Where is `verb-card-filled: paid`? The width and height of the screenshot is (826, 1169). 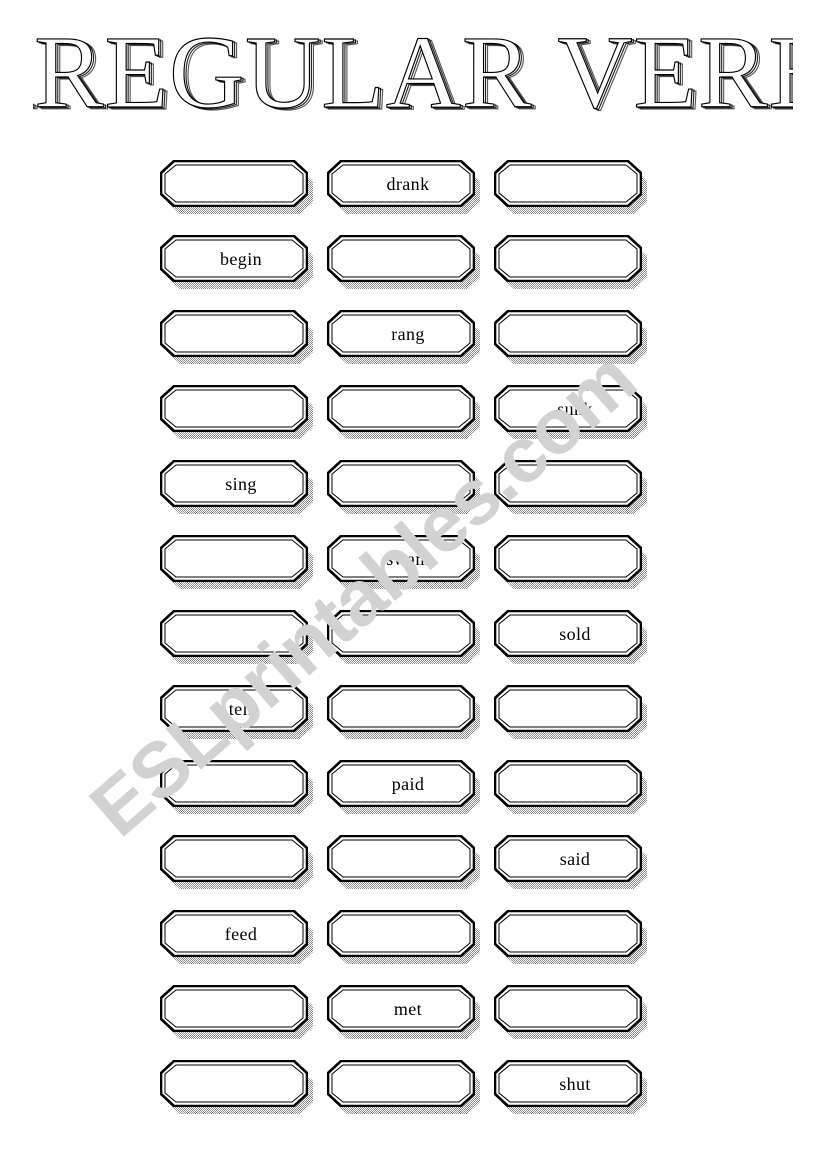
verb-card-filled: paid is located at coordinates (403, 786).